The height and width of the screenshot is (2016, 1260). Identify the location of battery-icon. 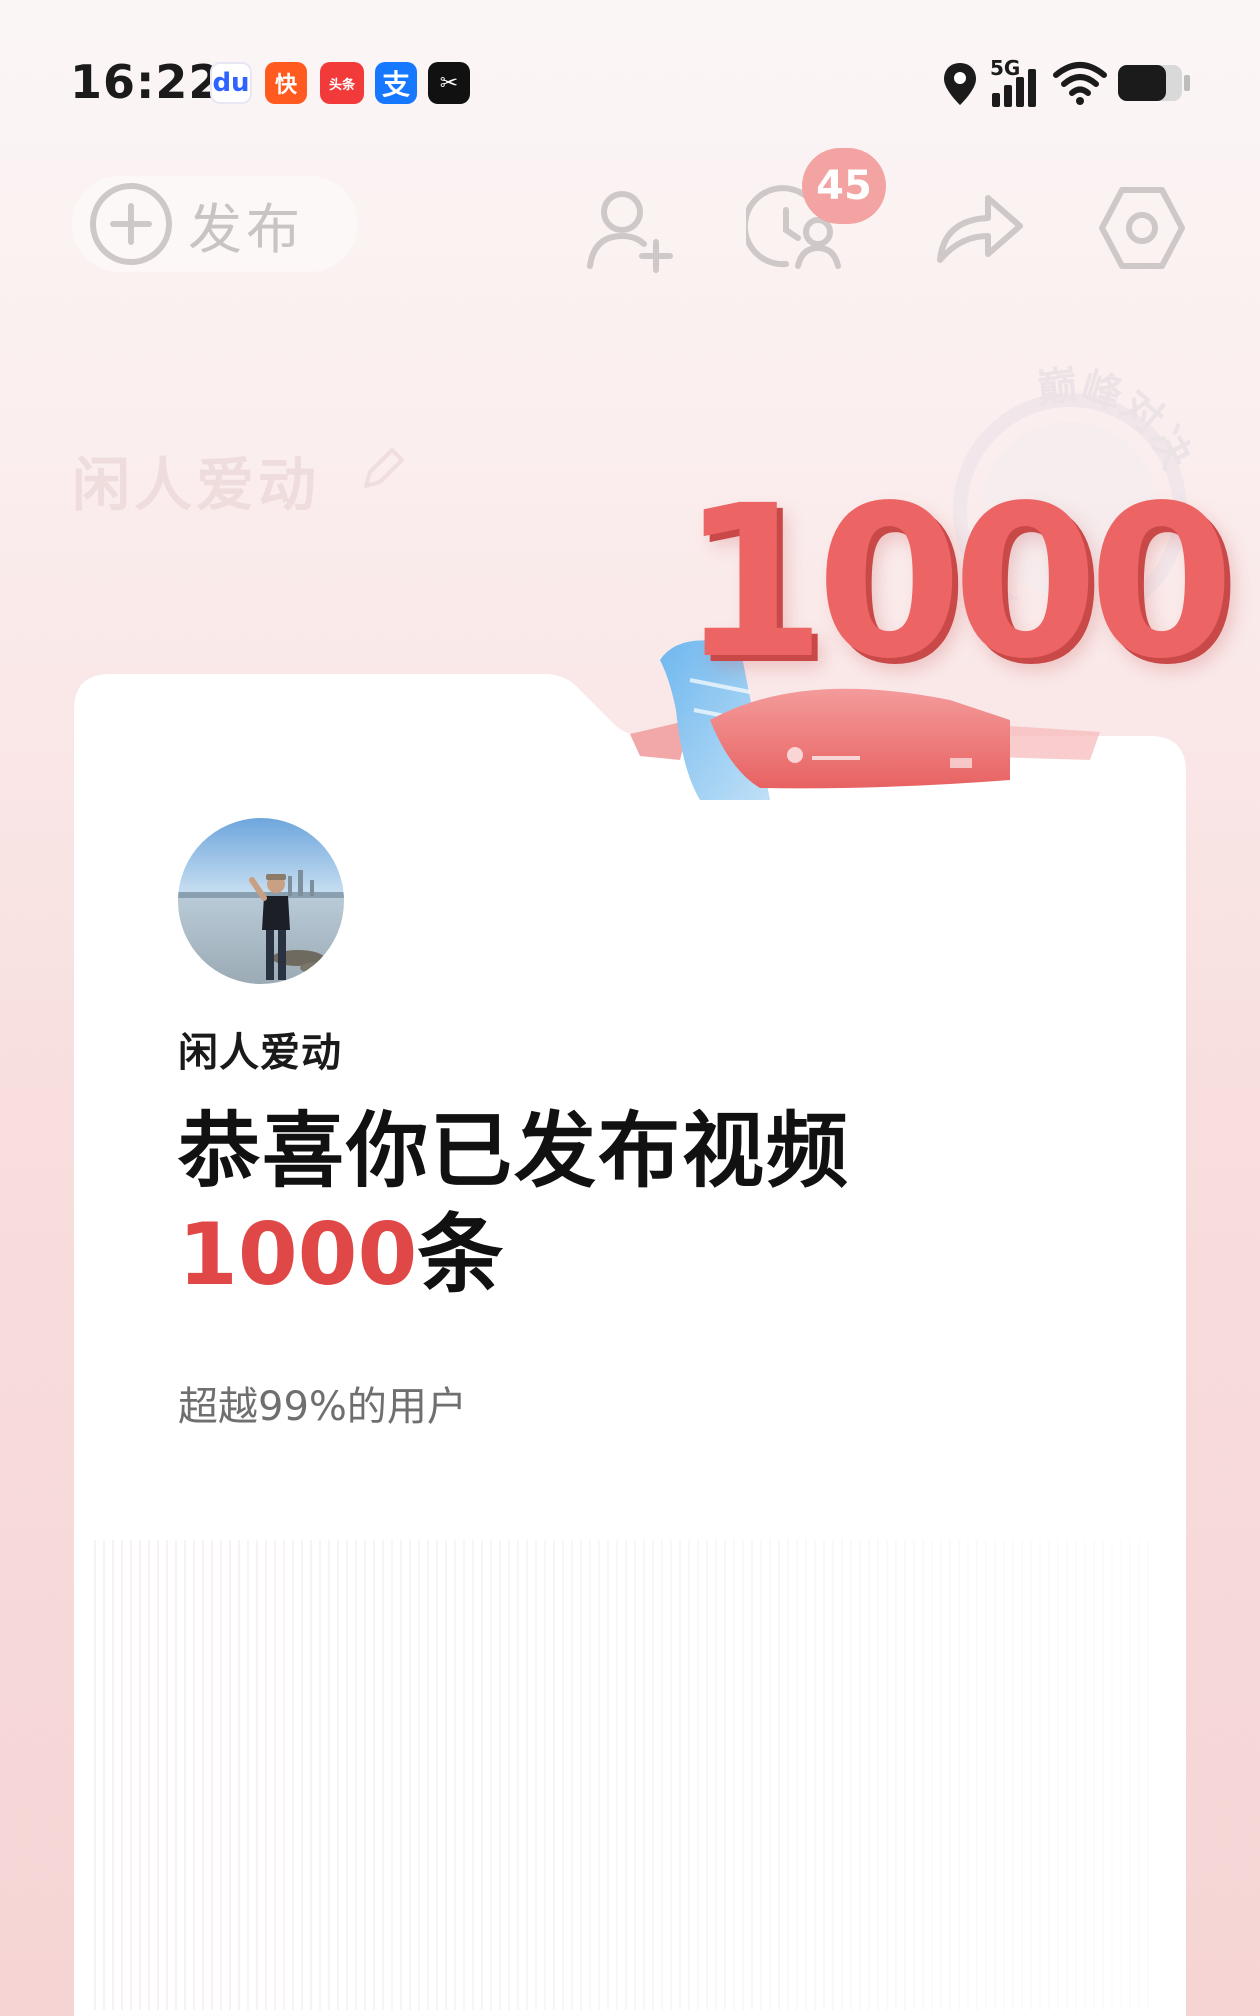
(1154, 83).